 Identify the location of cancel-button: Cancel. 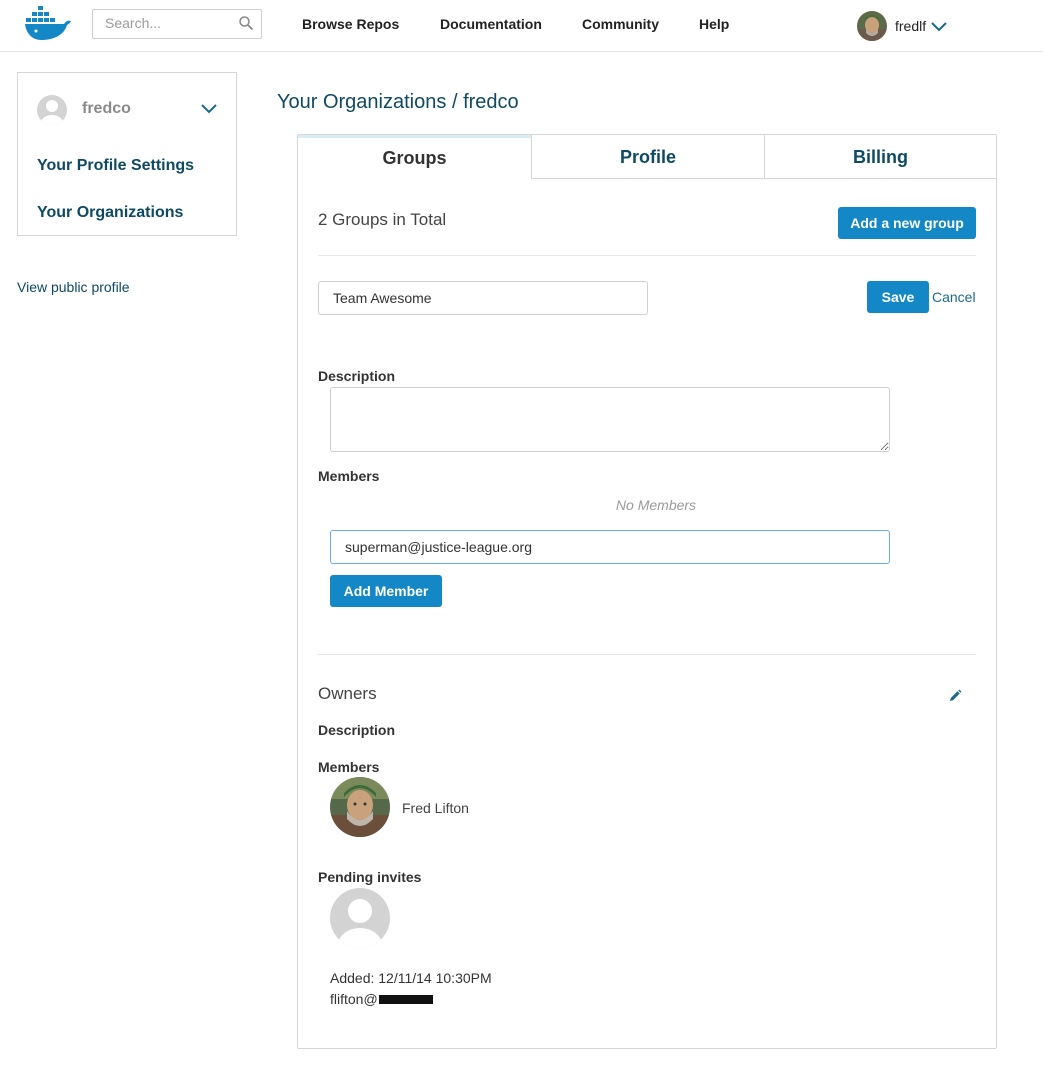
(954, 297).